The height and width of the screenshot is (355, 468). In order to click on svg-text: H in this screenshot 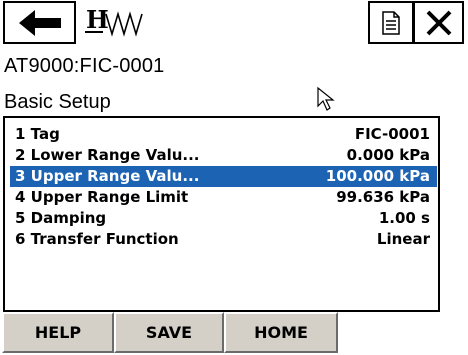, I will do `click(97, 20)`.